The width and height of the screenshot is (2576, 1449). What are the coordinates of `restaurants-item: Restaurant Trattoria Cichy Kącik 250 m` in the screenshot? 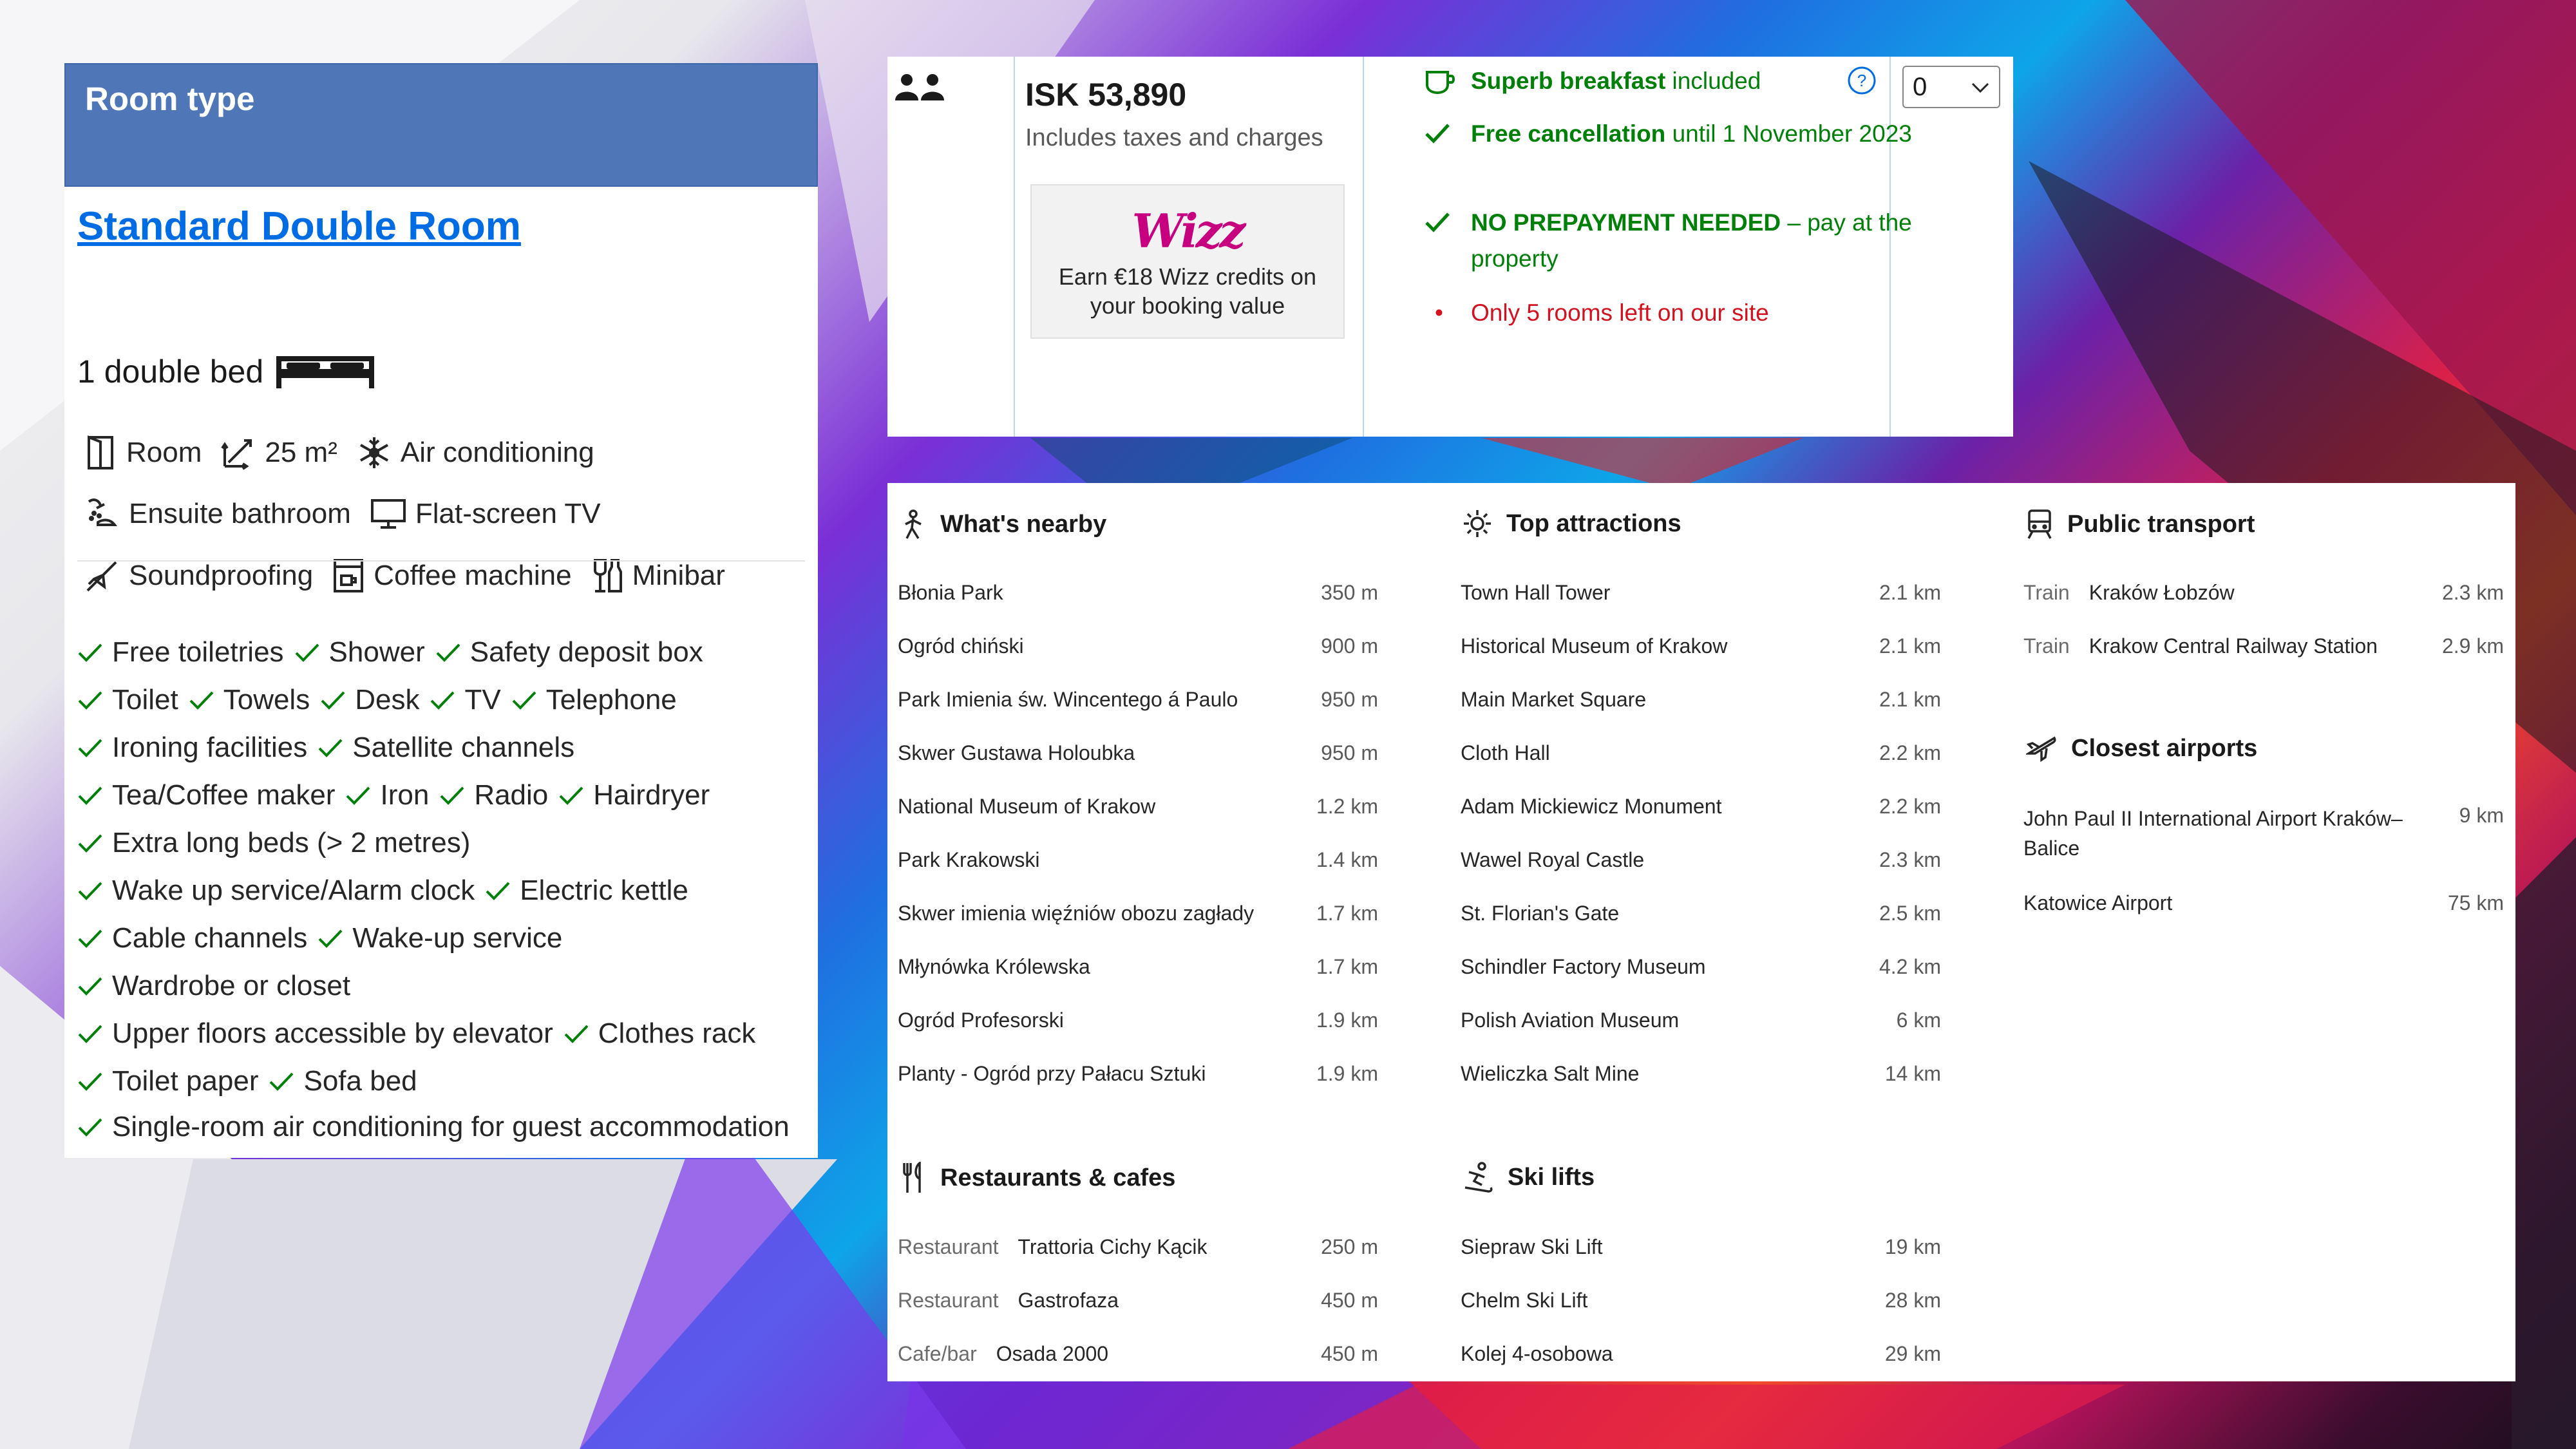 It's located at (1138, 1247).